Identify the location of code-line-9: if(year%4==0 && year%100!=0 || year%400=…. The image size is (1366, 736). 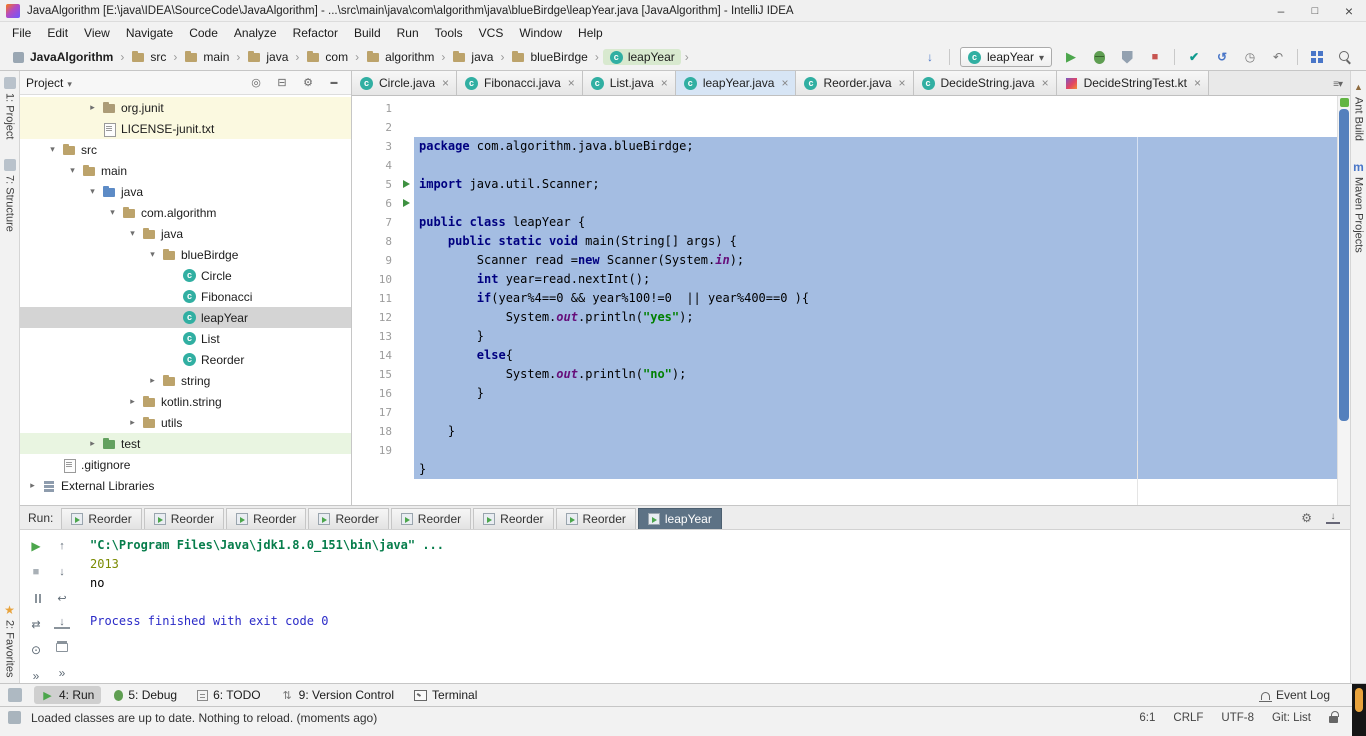
(875, 298).